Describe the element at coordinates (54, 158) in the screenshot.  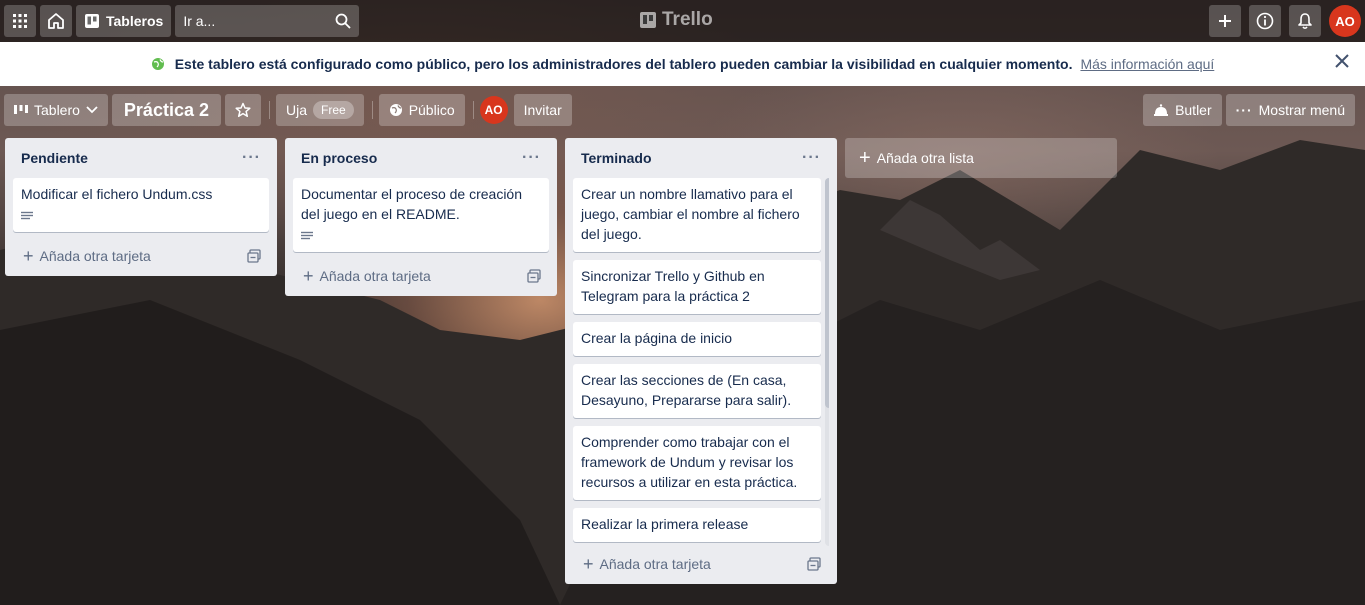
I see `list-title: Pendiente` at that location.